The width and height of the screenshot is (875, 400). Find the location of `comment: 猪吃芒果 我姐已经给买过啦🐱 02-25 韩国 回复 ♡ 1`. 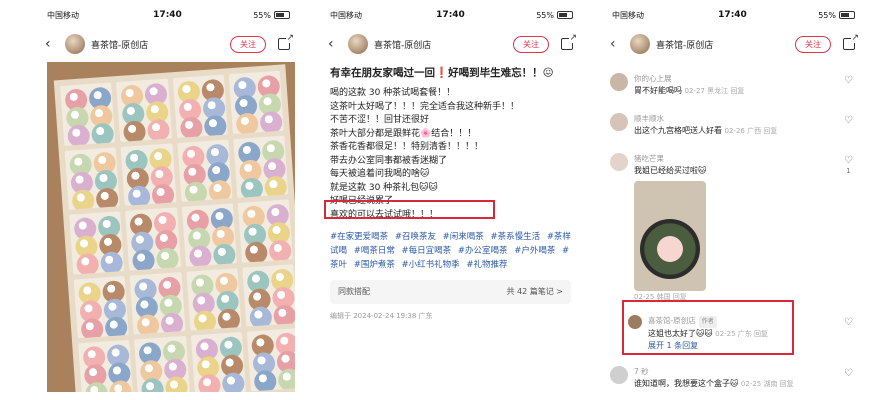

comment: 猪吃芒果 我姐已经给买过啦🐱 02-25 韩国 回复 ♡ 1 is located at coordinates (732, 228).